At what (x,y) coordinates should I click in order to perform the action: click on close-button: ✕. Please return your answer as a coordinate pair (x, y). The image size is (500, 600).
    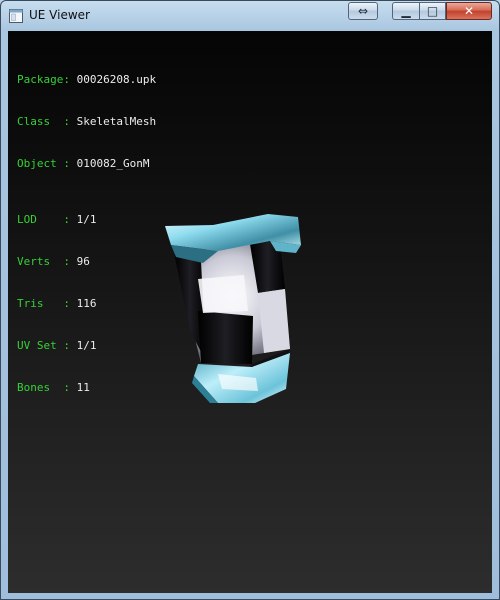
    Looking at the image, I should click on (469, 11).